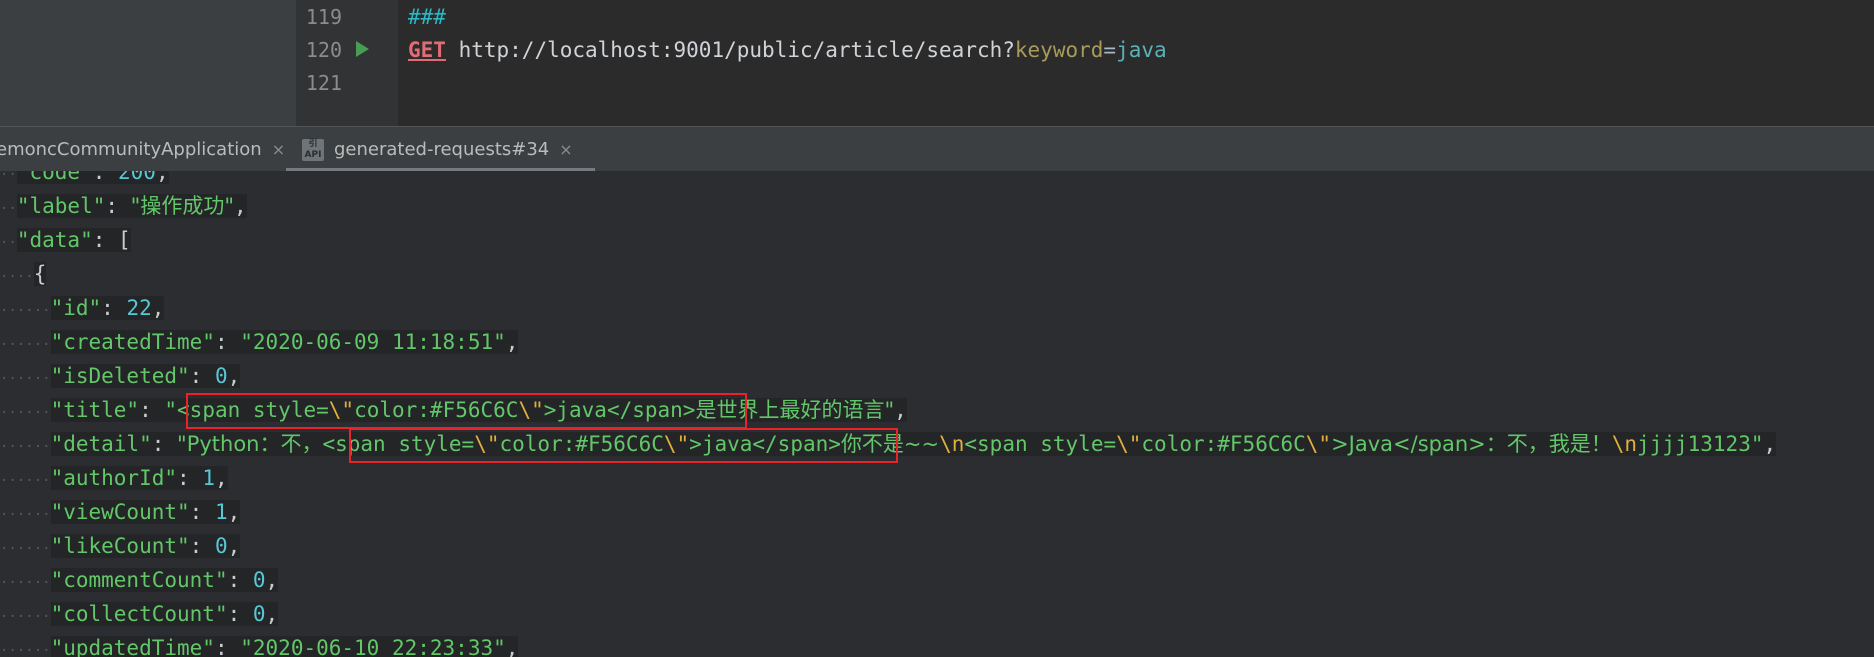 This screenshot has width=1874, height=657. What do you see at coordinates (131, 149) in the screenshot?
I see `tab-label: emoncCommunityApplication` at bounding box center [131, 149].